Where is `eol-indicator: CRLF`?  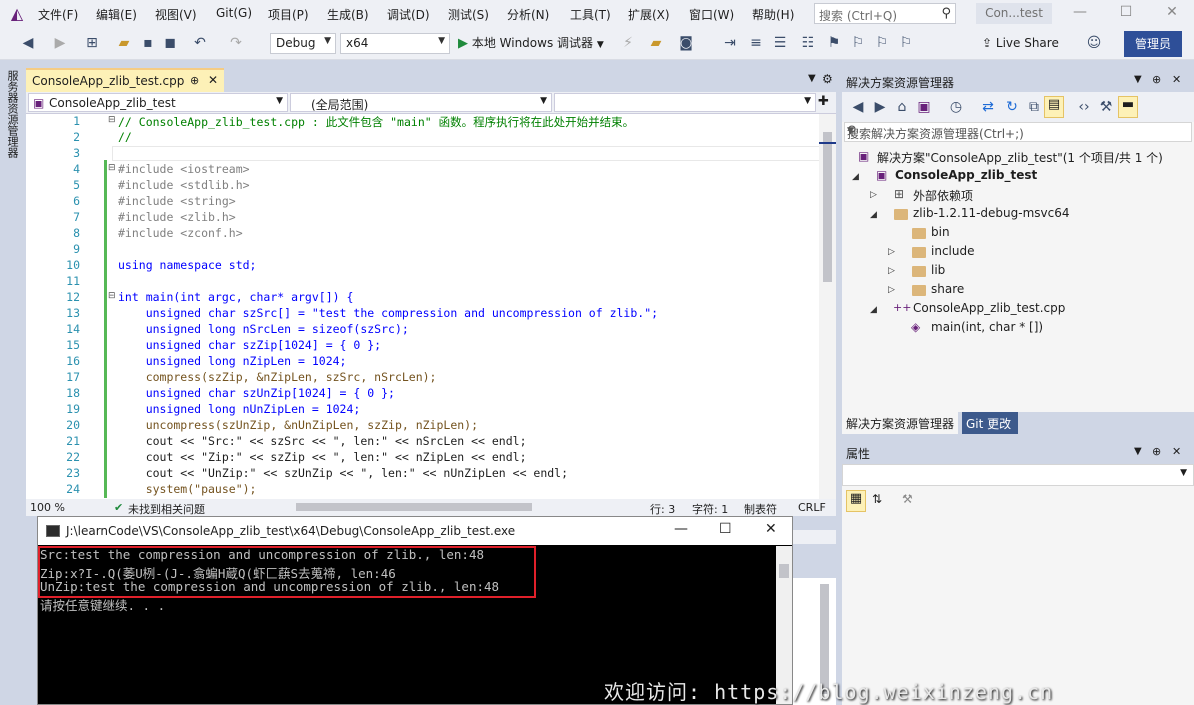
eol-indicator: CRLF is located at coordinates (812, 507).